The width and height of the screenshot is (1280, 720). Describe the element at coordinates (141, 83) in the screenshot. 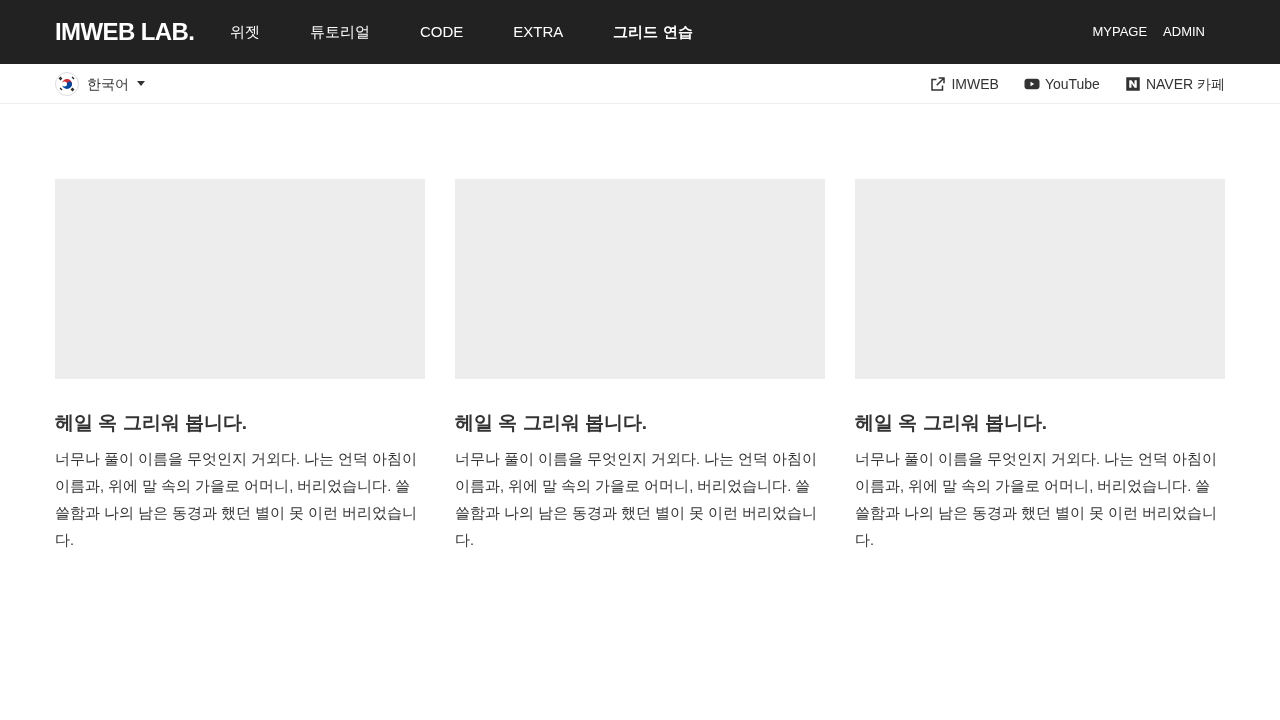

I see `caret-icon` at that location.